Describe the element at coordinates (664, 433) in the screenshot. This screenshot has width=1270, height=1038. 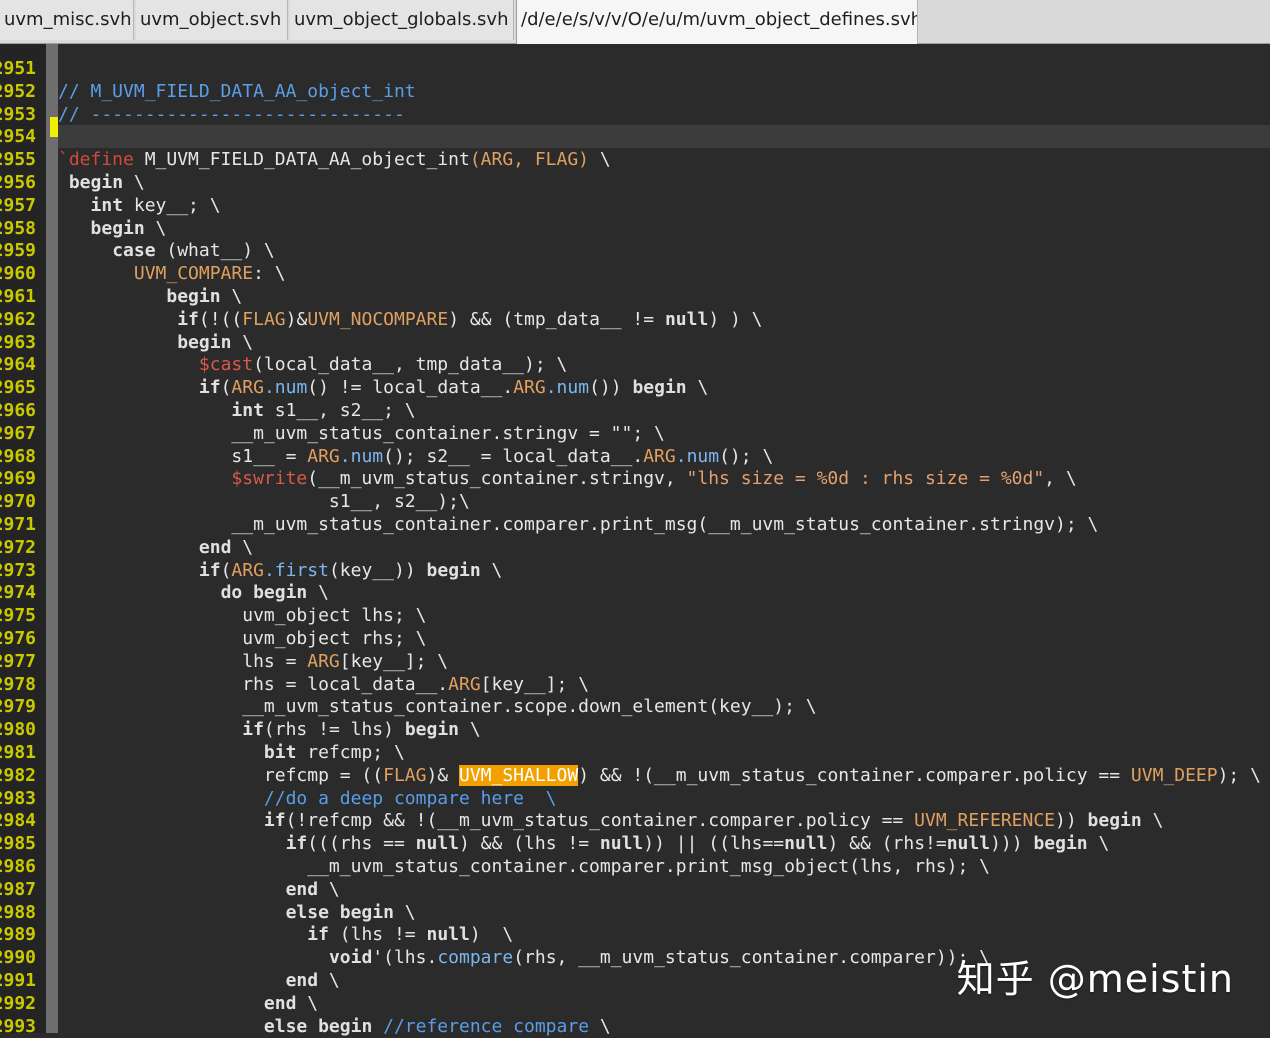
I see `code-line: __m_uvm_status_container.stringv = ""; \` at that location.